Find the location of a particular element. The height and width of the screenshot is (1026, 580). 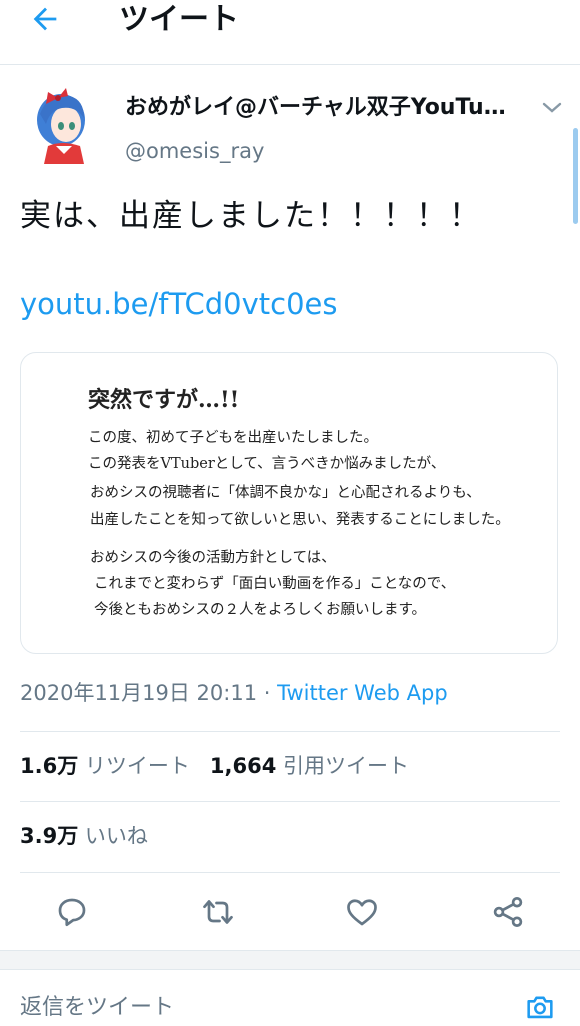

timestamp: 2020年11月19日 20:11 is located at coordinates (138, 693).